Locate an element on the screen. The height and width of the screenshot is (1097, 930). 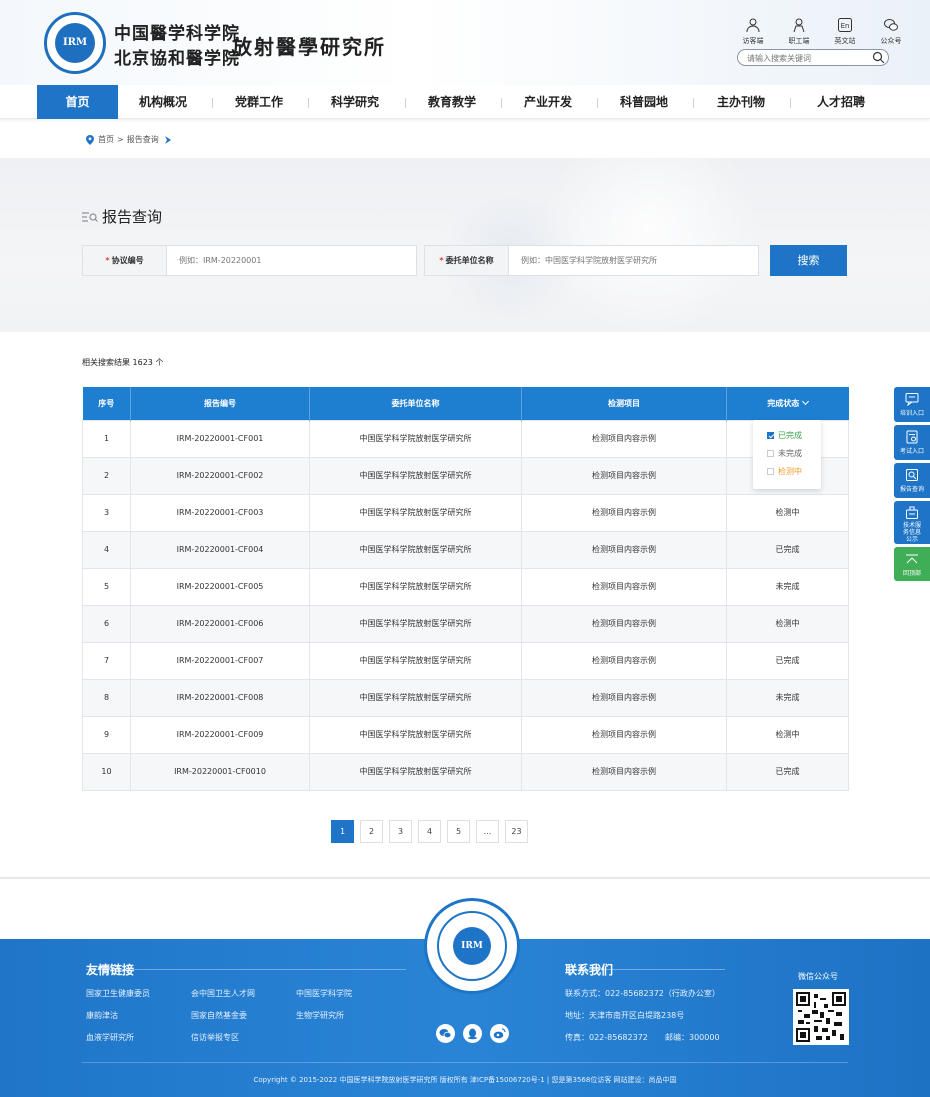
side-tech-service: 技术服务信息公示 is located at coordinates (912, 522).